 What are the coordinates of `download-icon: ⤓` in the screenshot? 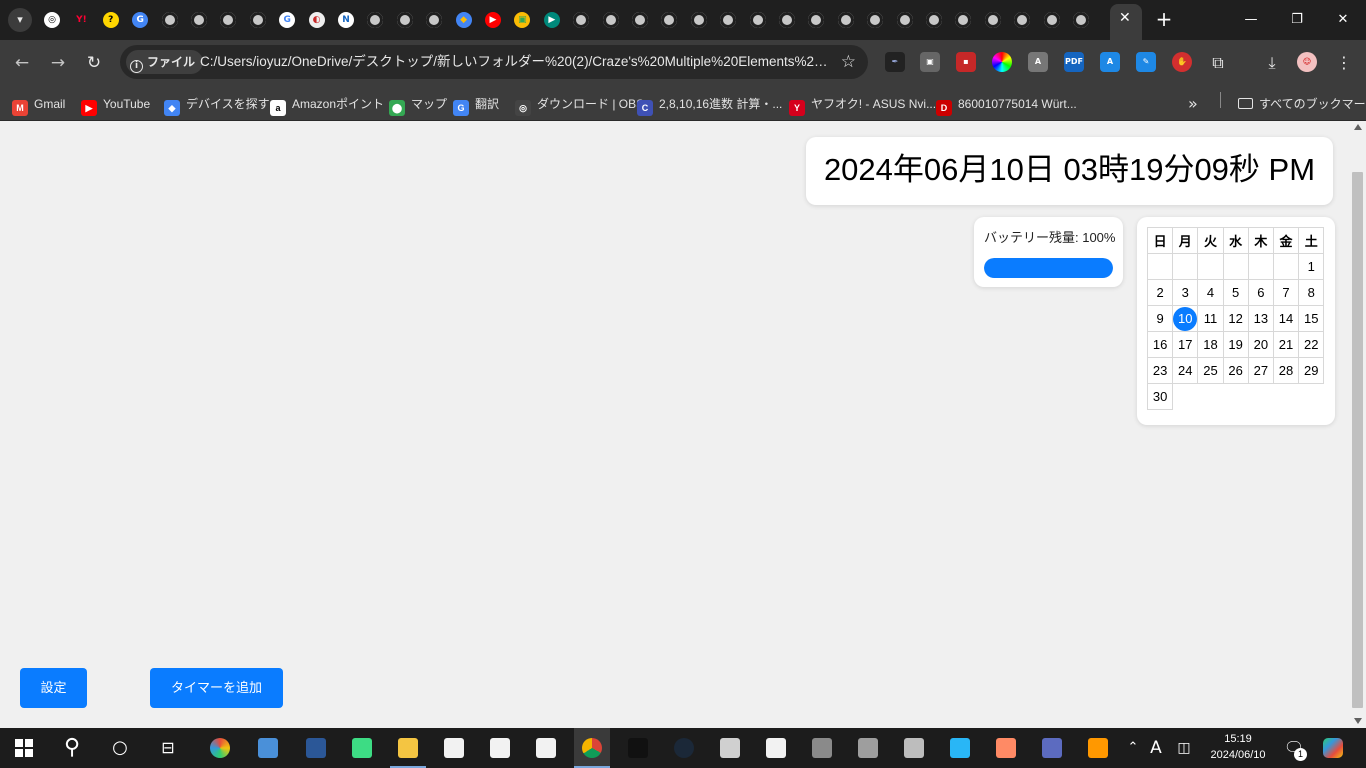 It's located at (1272, 63).